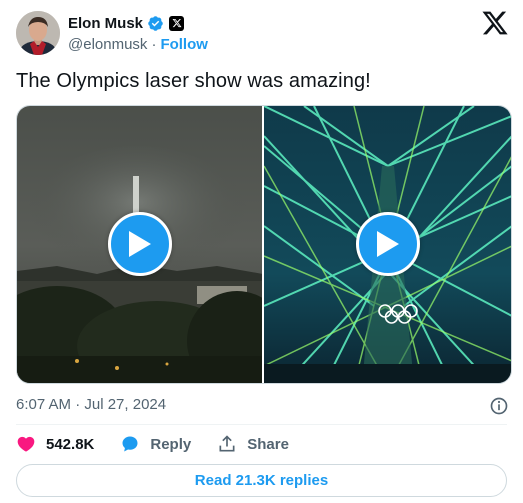 Image resolution: width=523 pixels, height=503 pixels. What do you see at coordinates (107, 44) in the screenshot?
I see `author-handle: @elonmusk` at bounding box center [107, 44].